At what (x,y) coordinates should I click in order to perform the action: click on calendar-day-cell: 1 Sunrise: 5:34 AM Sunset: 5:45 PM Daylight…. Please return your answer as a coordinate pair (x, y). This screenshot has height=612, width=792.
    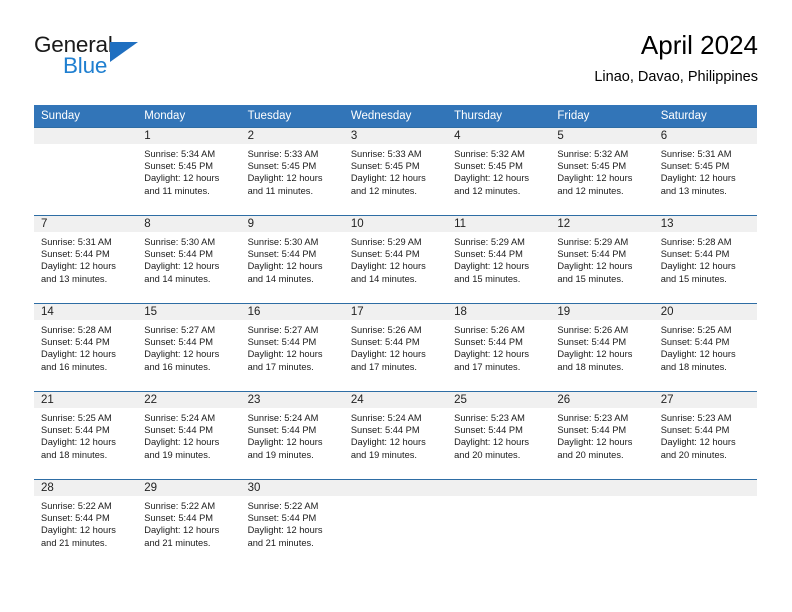
    Looking at the image, I should click on (189, 171).